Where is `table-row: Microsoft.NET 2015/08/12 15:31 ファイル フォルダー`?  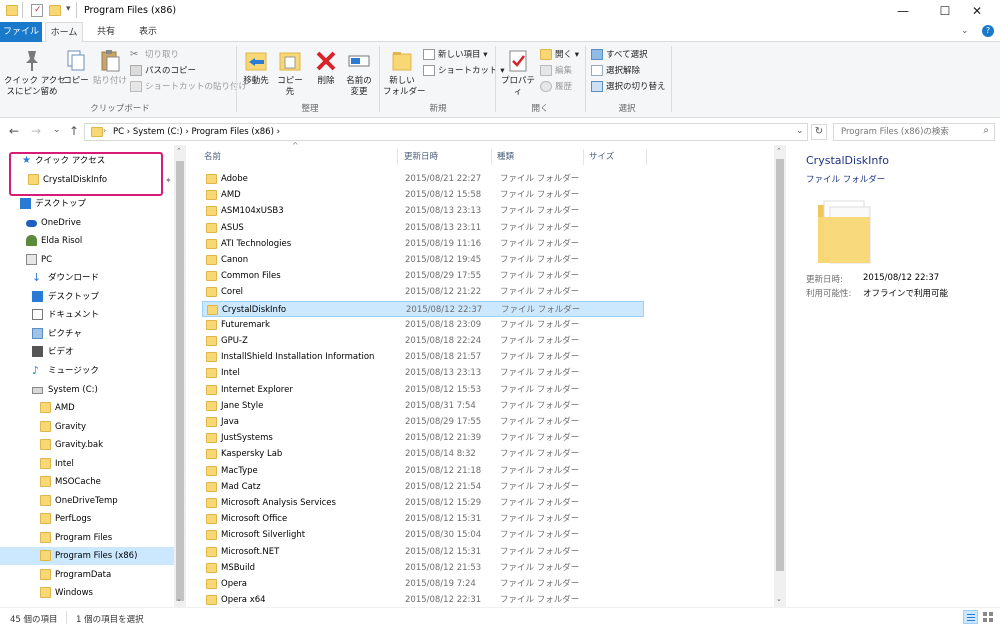 table-row: Microsoft.NET 2015/08/12 15:31 ファイル フォルダー is located at coordinates (423, 552).